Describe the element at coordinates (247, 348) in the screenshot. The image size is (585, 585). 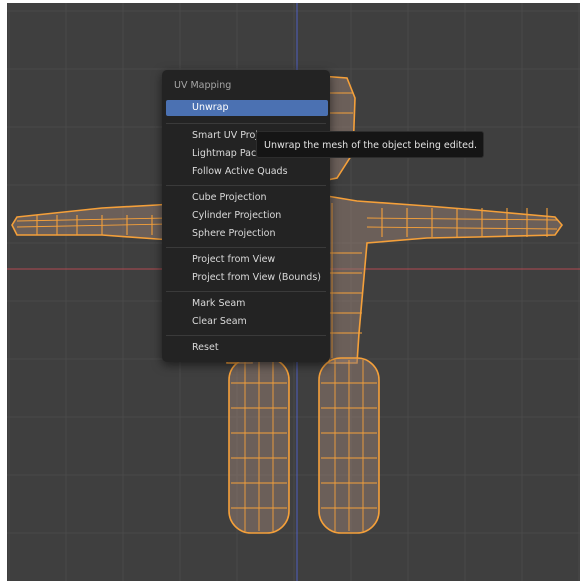
I see `menu-item-reset: Reset` at that location.